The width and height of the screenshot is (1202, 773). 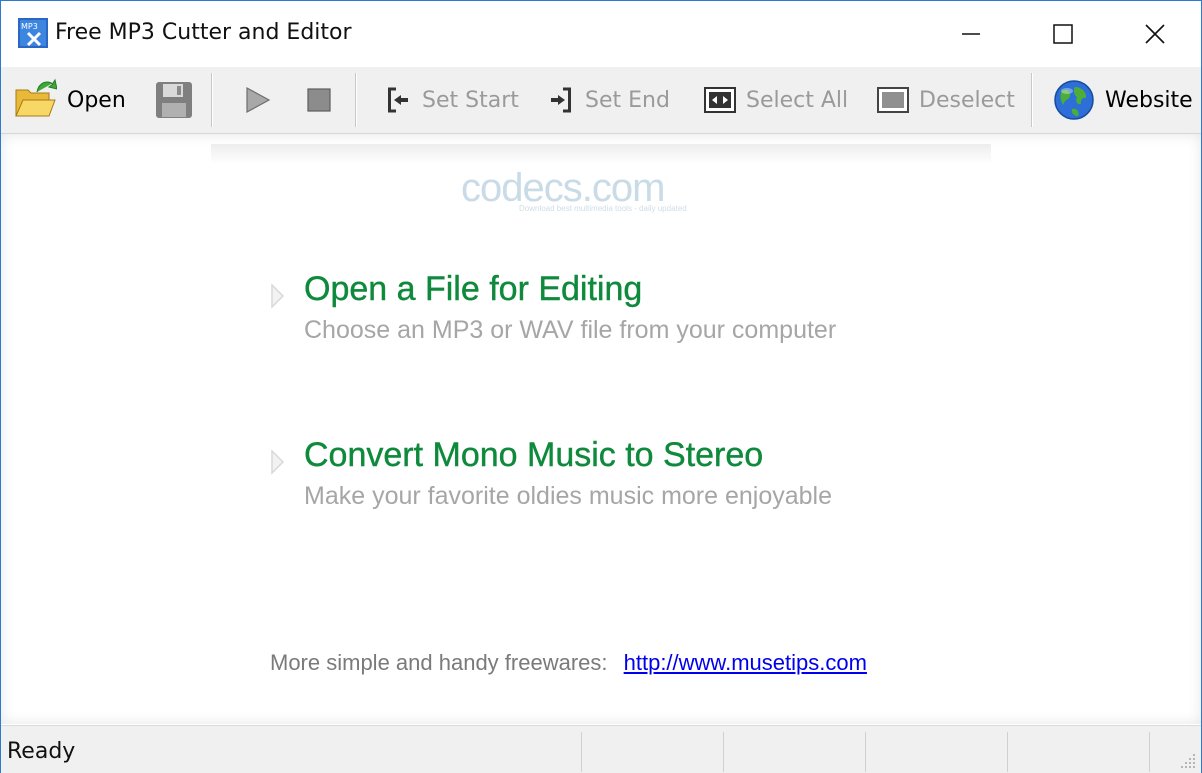 What do you see at coordinates (33, 33) in the screenshot?
I see `app-icon: MP3` at bounding box center [33, 33].